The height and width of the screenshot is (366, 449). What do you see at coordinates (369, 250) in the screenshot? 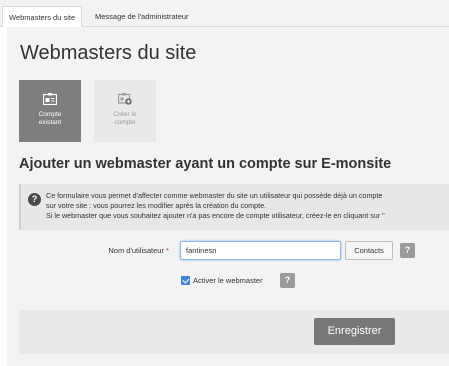
I see `contacts-button: Contacts` at bounding box center [369, 250].